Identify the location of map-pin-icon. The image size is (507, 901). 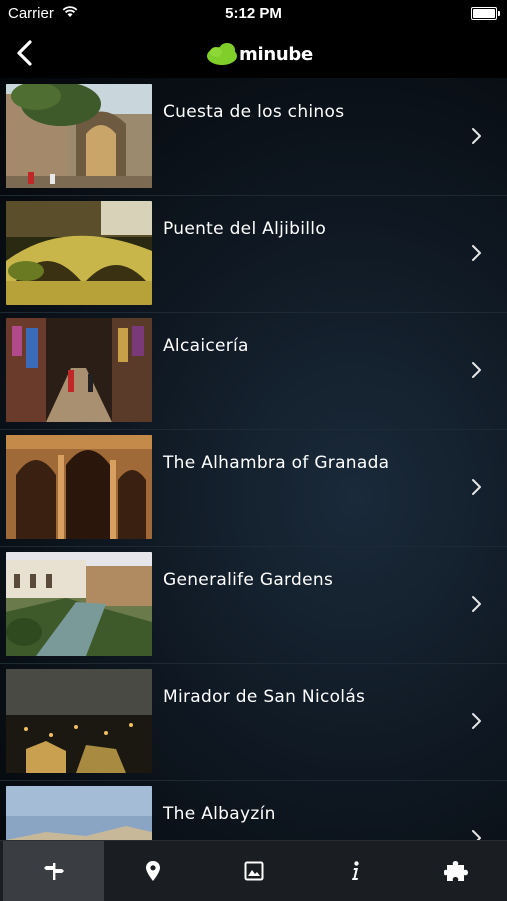
(152, 871).